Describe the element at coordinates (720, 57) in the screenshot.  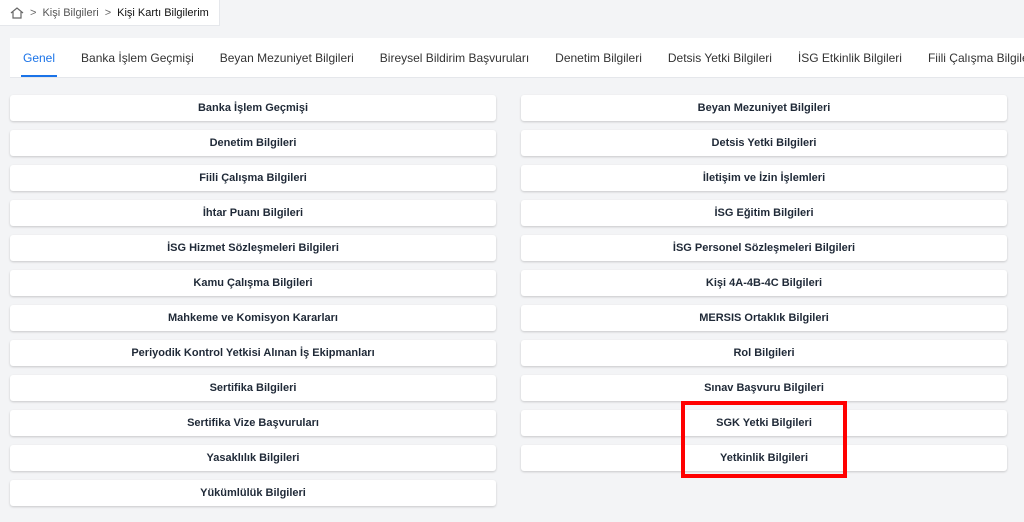
I see `tab-detsis-yetki-bilgileri: Detsis Yetki Bilgileri` at that location.